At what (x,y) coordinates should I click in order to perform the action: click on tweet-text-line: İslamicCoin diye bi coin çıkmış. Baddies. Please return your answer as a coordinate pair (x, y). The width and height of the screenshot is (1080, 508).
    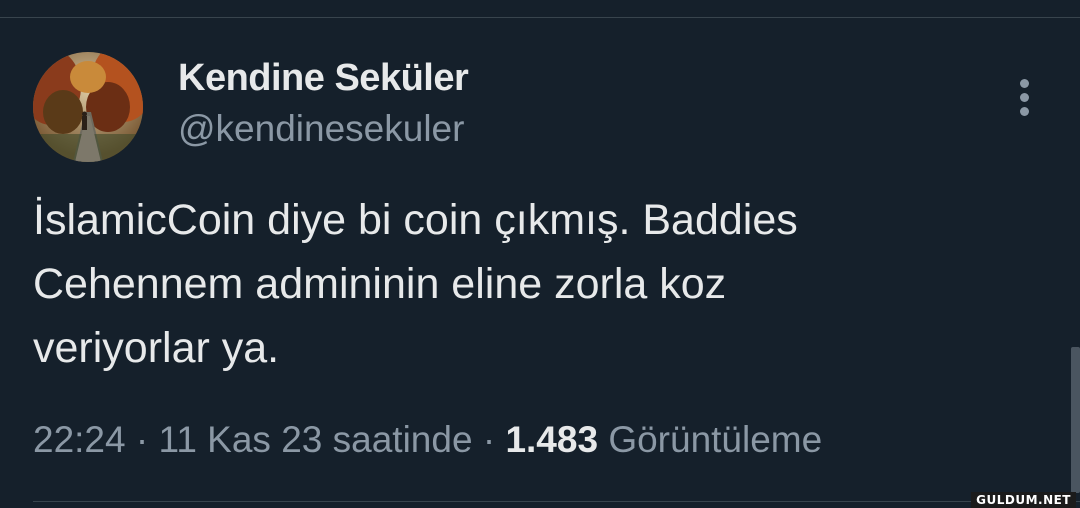
    Looking at the image, I should click on (415, 220).